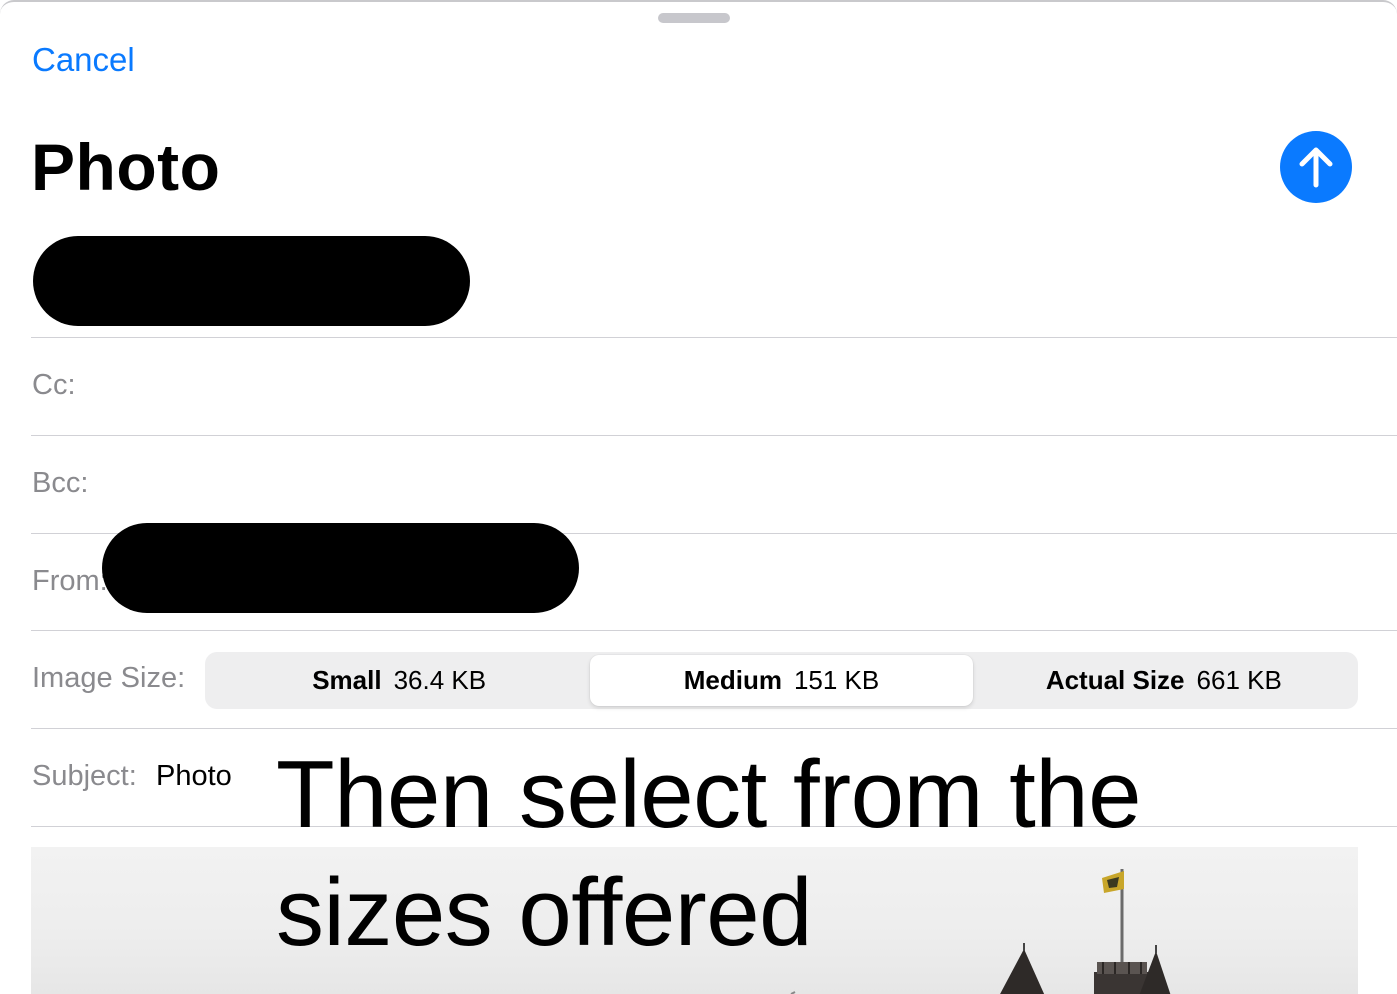 The image size is (1397, 994). I want to click on image-size-label: Image Size:, so click(109, 678).